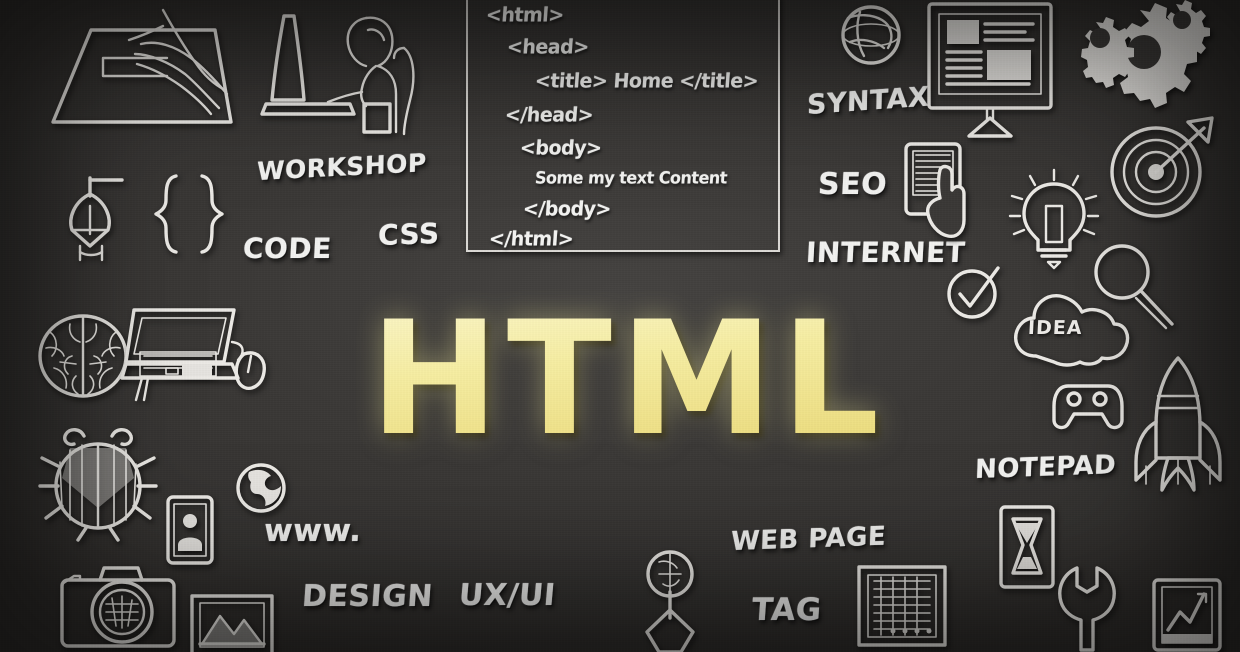 The height and width of the screenshot is (652, 1240). What do you see at coordinates (1045, 468) in the screenshot?
I see `word-notepad: NOTEPAD` at bounding box center [1045, 468].